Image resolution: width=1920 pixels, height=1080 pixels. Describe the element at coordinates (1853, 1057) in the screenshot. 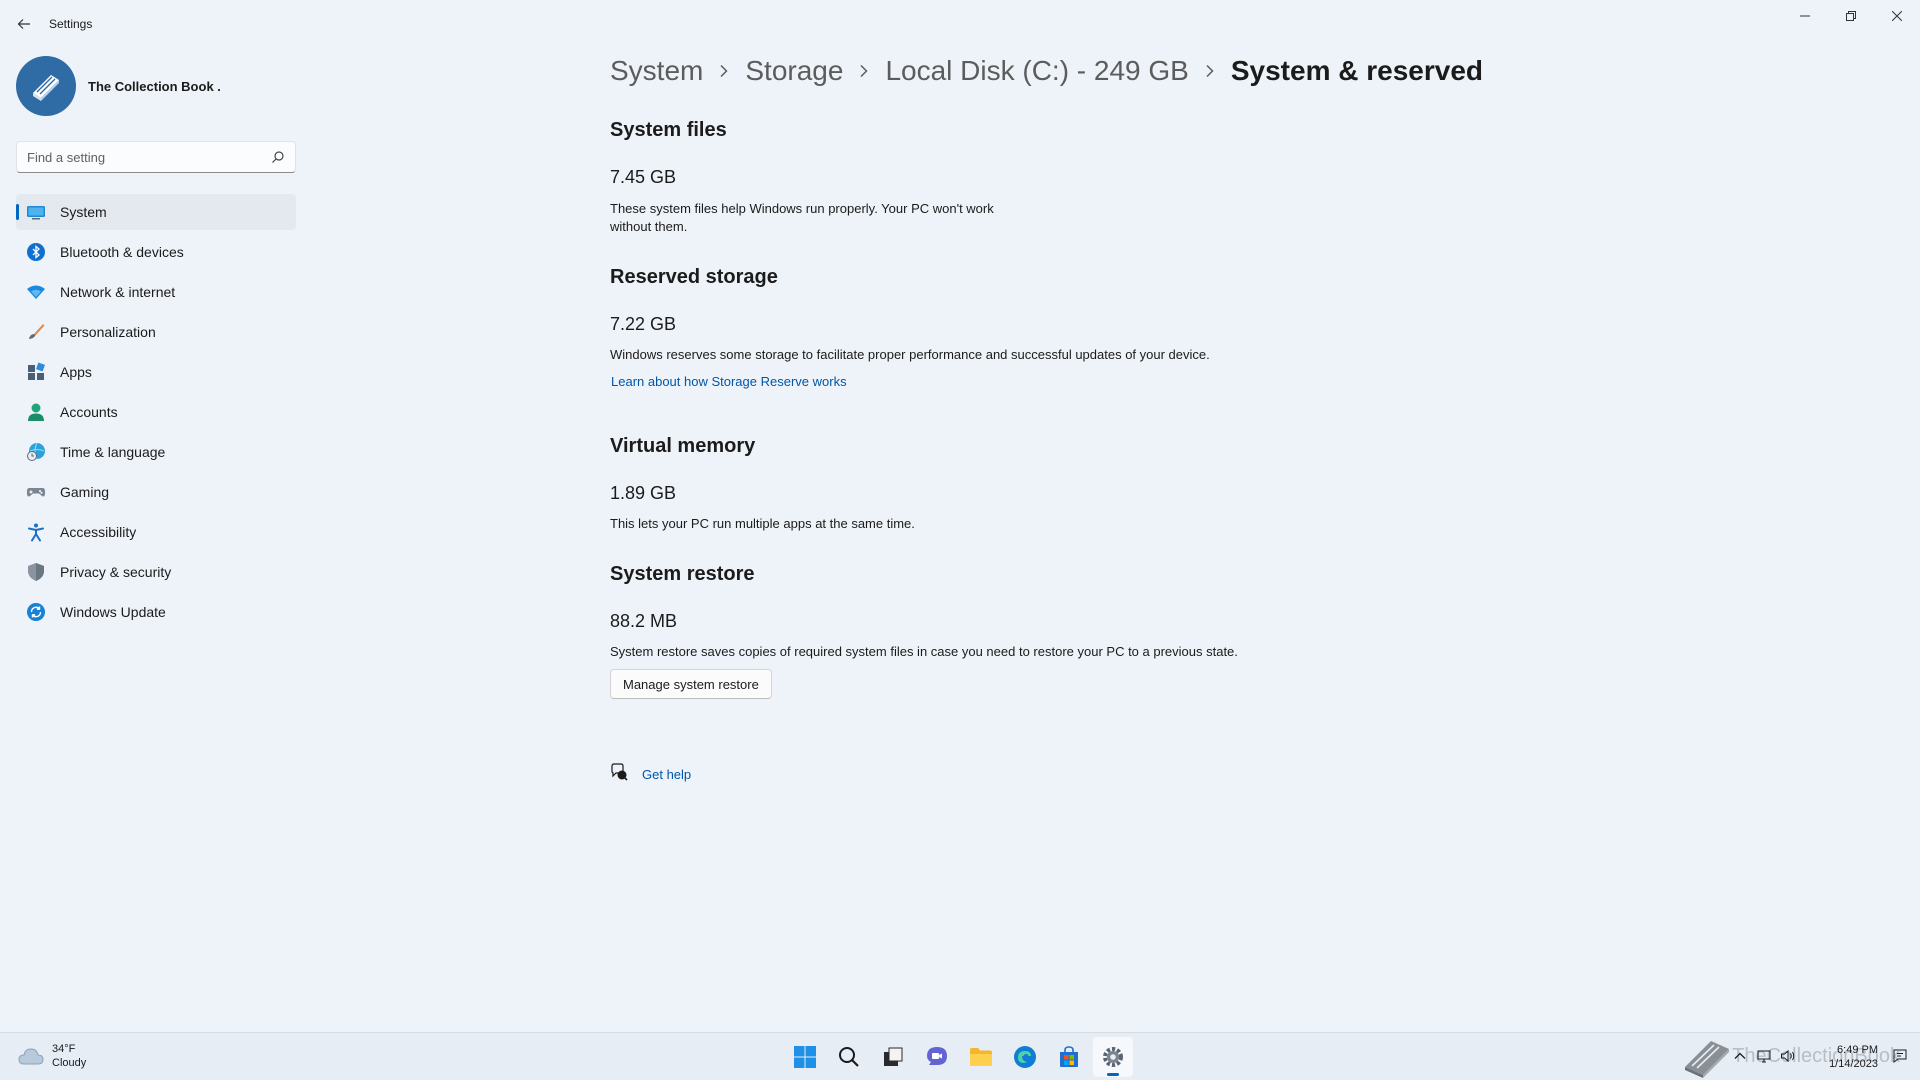

I see `clock: 6:49 PM 1/14/2023` at that location.